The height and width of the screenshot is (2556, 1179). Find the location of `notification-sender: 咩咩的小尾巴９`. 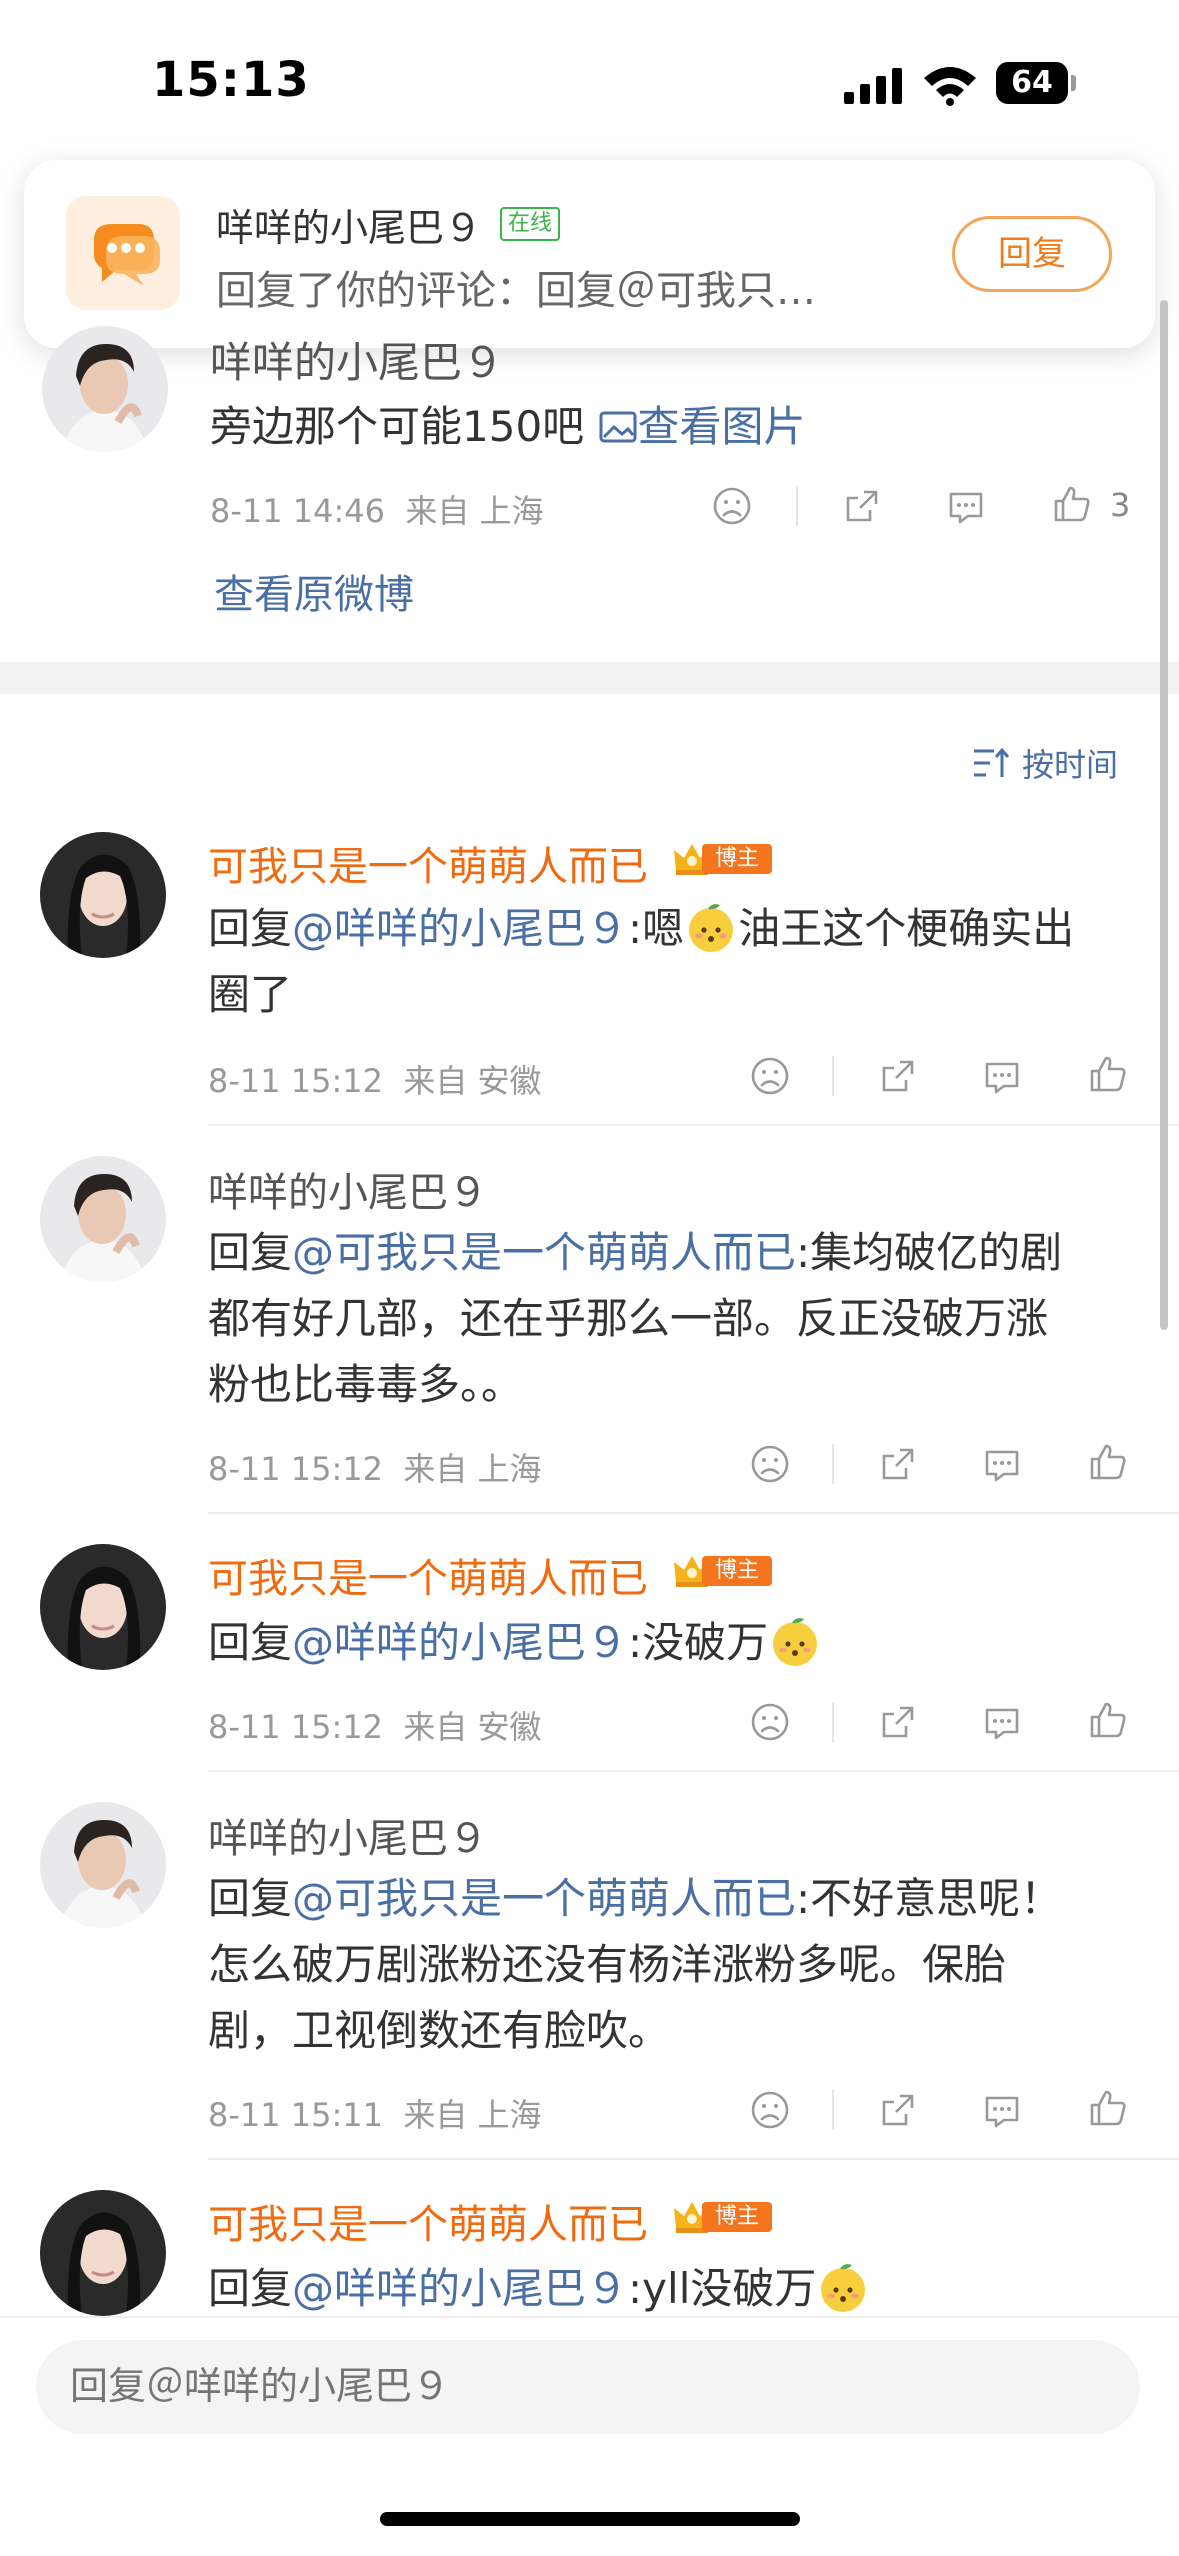

notification-sender: 咩咩的小尾巴９ is located at coordinates (349, 227).